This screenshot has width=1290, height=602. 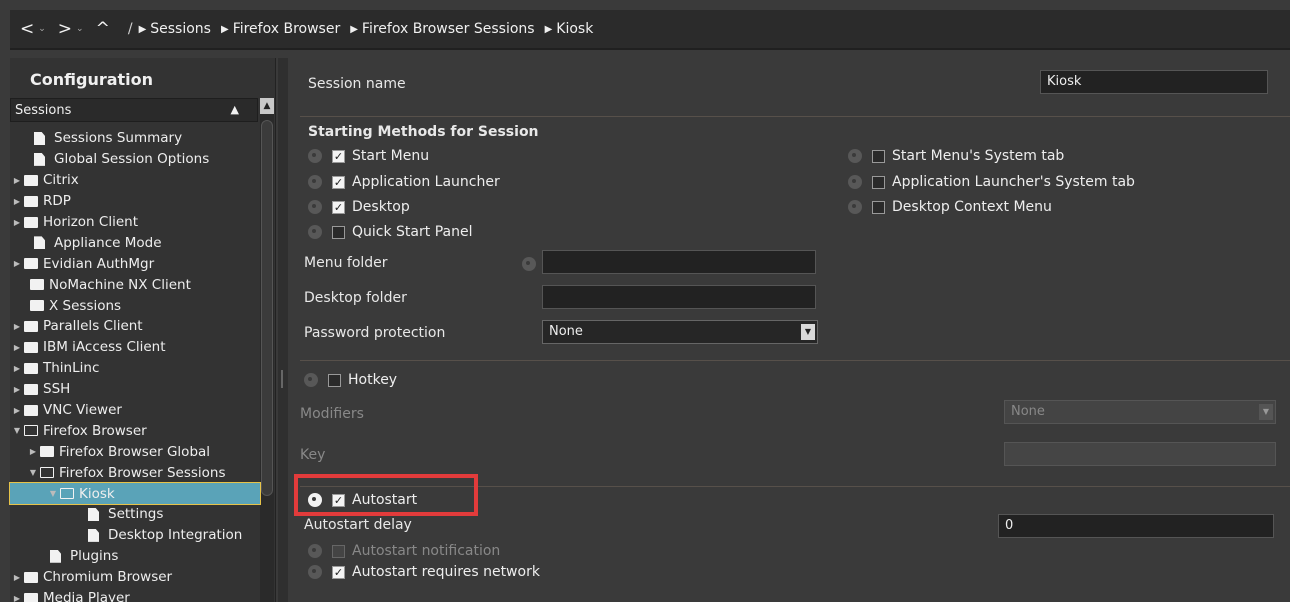 I want to click on scrollbar-thumb, so click(x=267, y=308).